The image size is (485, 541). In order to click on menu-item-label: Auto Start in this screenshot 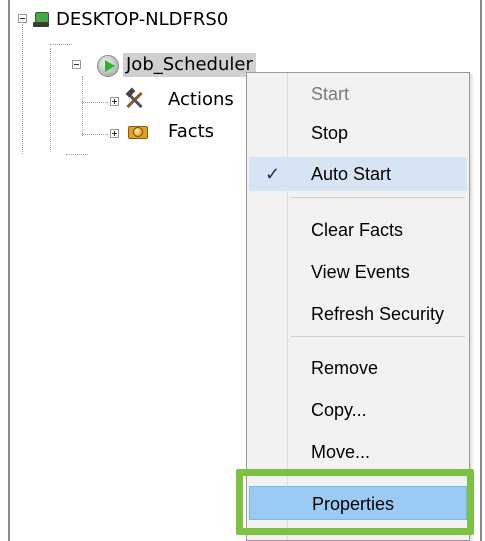, I will do `click(351, 174)`.